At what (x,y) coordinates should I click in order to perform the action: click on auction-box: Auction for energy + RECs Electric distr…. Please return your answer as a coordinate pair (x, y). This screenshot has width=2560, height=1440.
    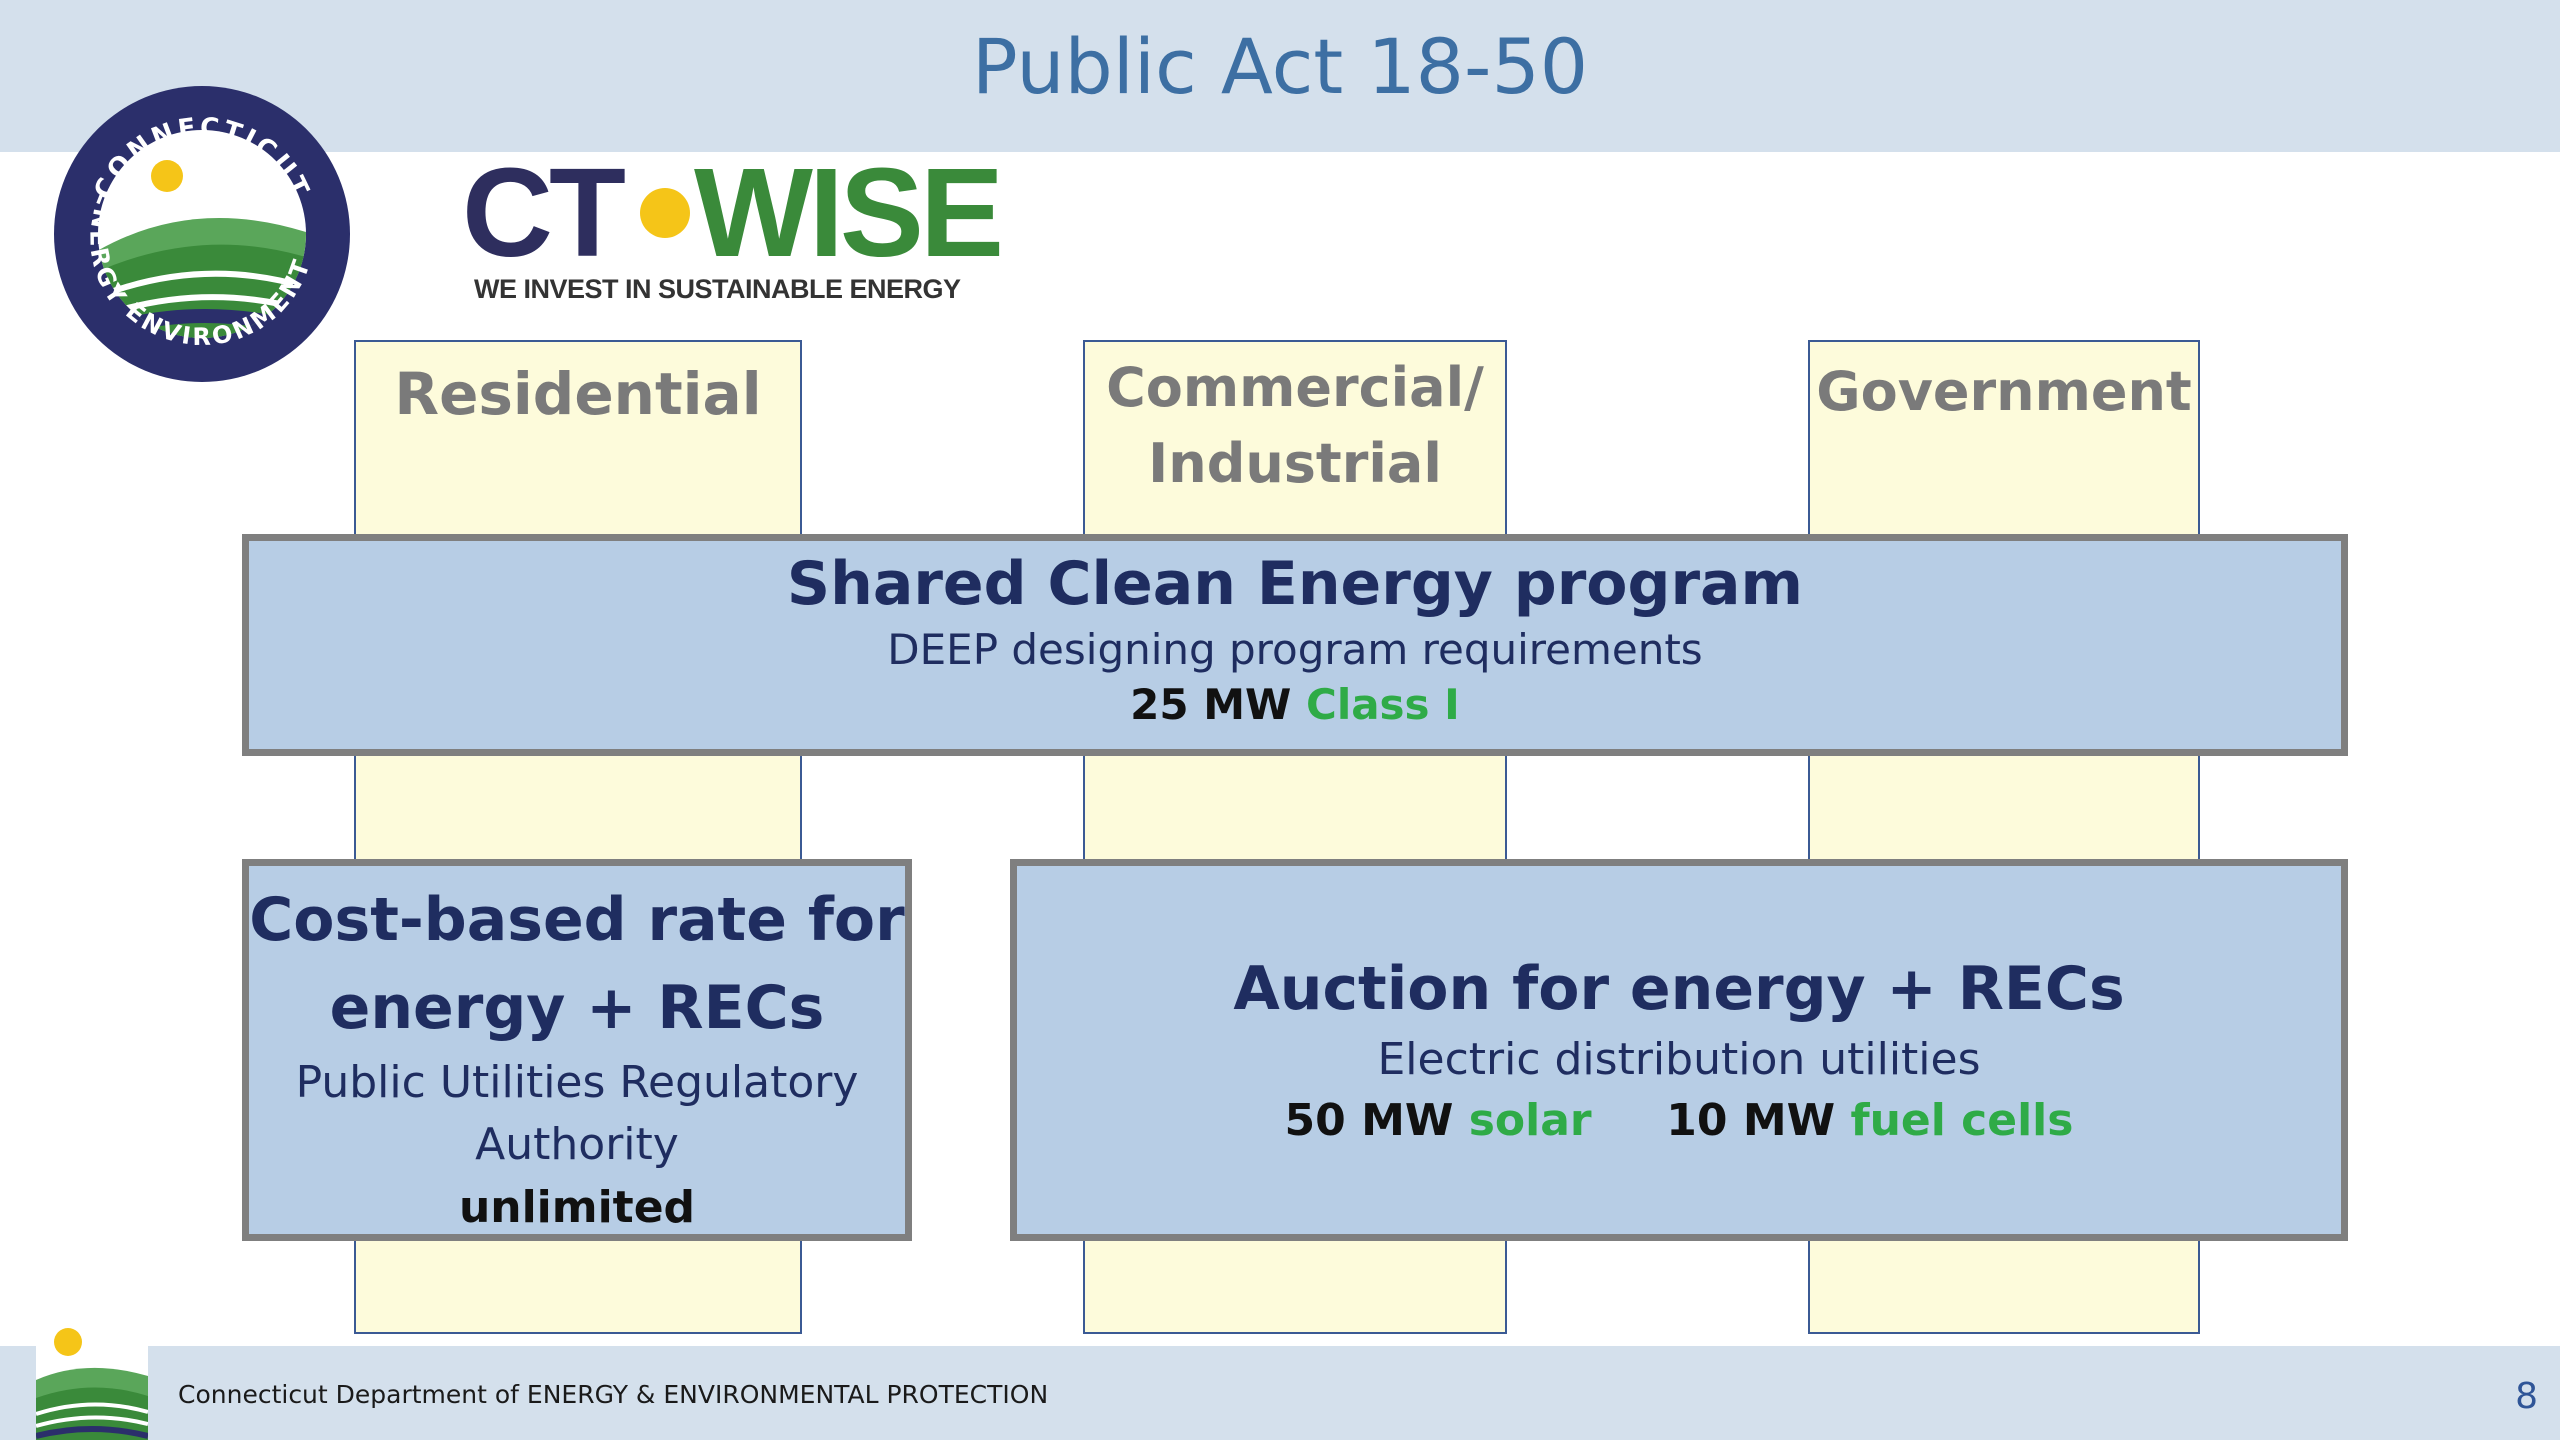
    Looking at the image, I should click on (1679, 1050).